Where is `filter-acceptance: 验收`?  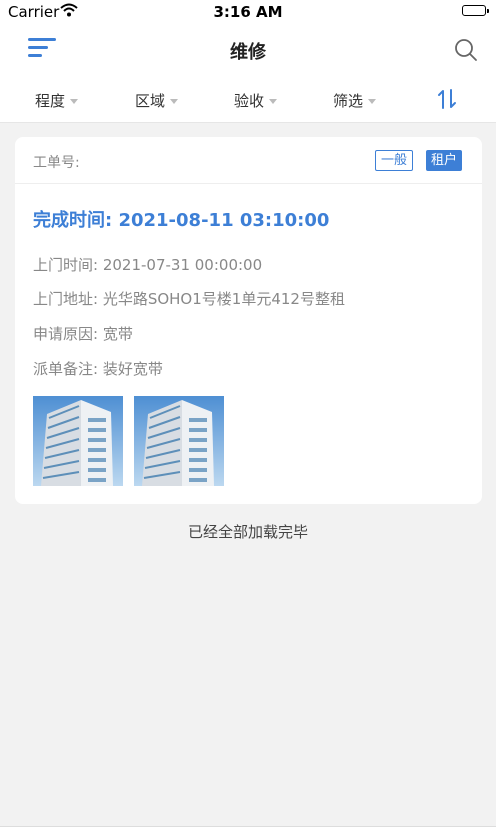 filter-acceptance: 验收 is located at coordinates (256, 100).